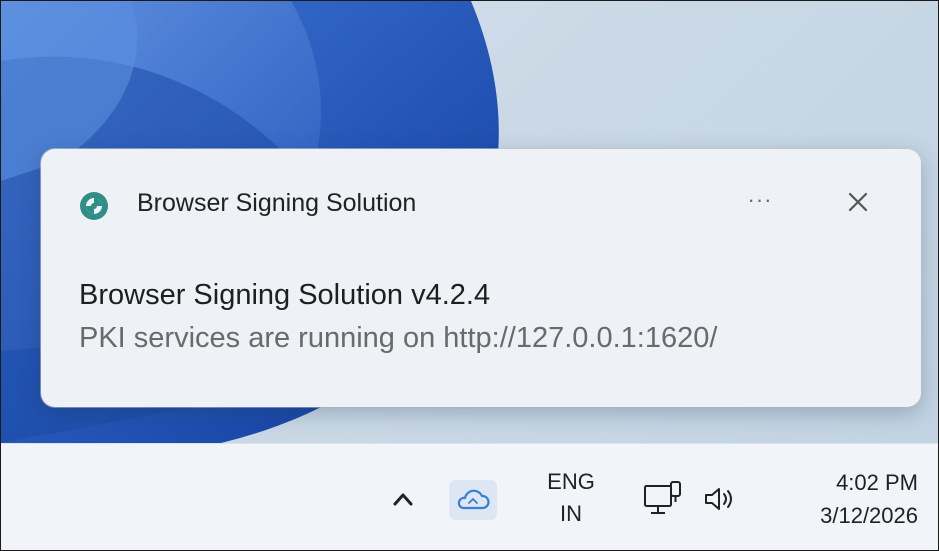 The height and width of the screenshot is (551, 939). I want to click on chevron-up-icon, so click(403, 499).